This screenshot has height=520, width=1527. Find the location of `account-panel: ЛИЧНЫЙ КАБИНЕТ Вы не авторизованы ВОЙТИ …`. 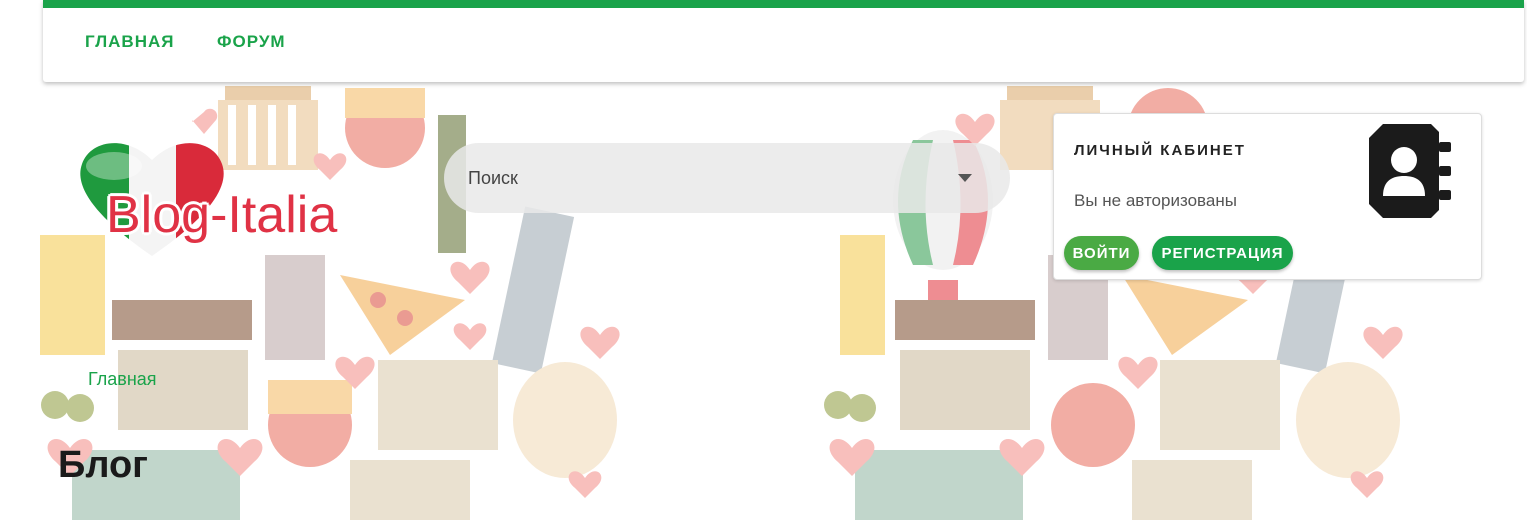

account-panel: ЛИЧНЫЙ КАБИНЕТ Вы не авторизованы ВОЙТИ … is located at coordinates (1267, 196).